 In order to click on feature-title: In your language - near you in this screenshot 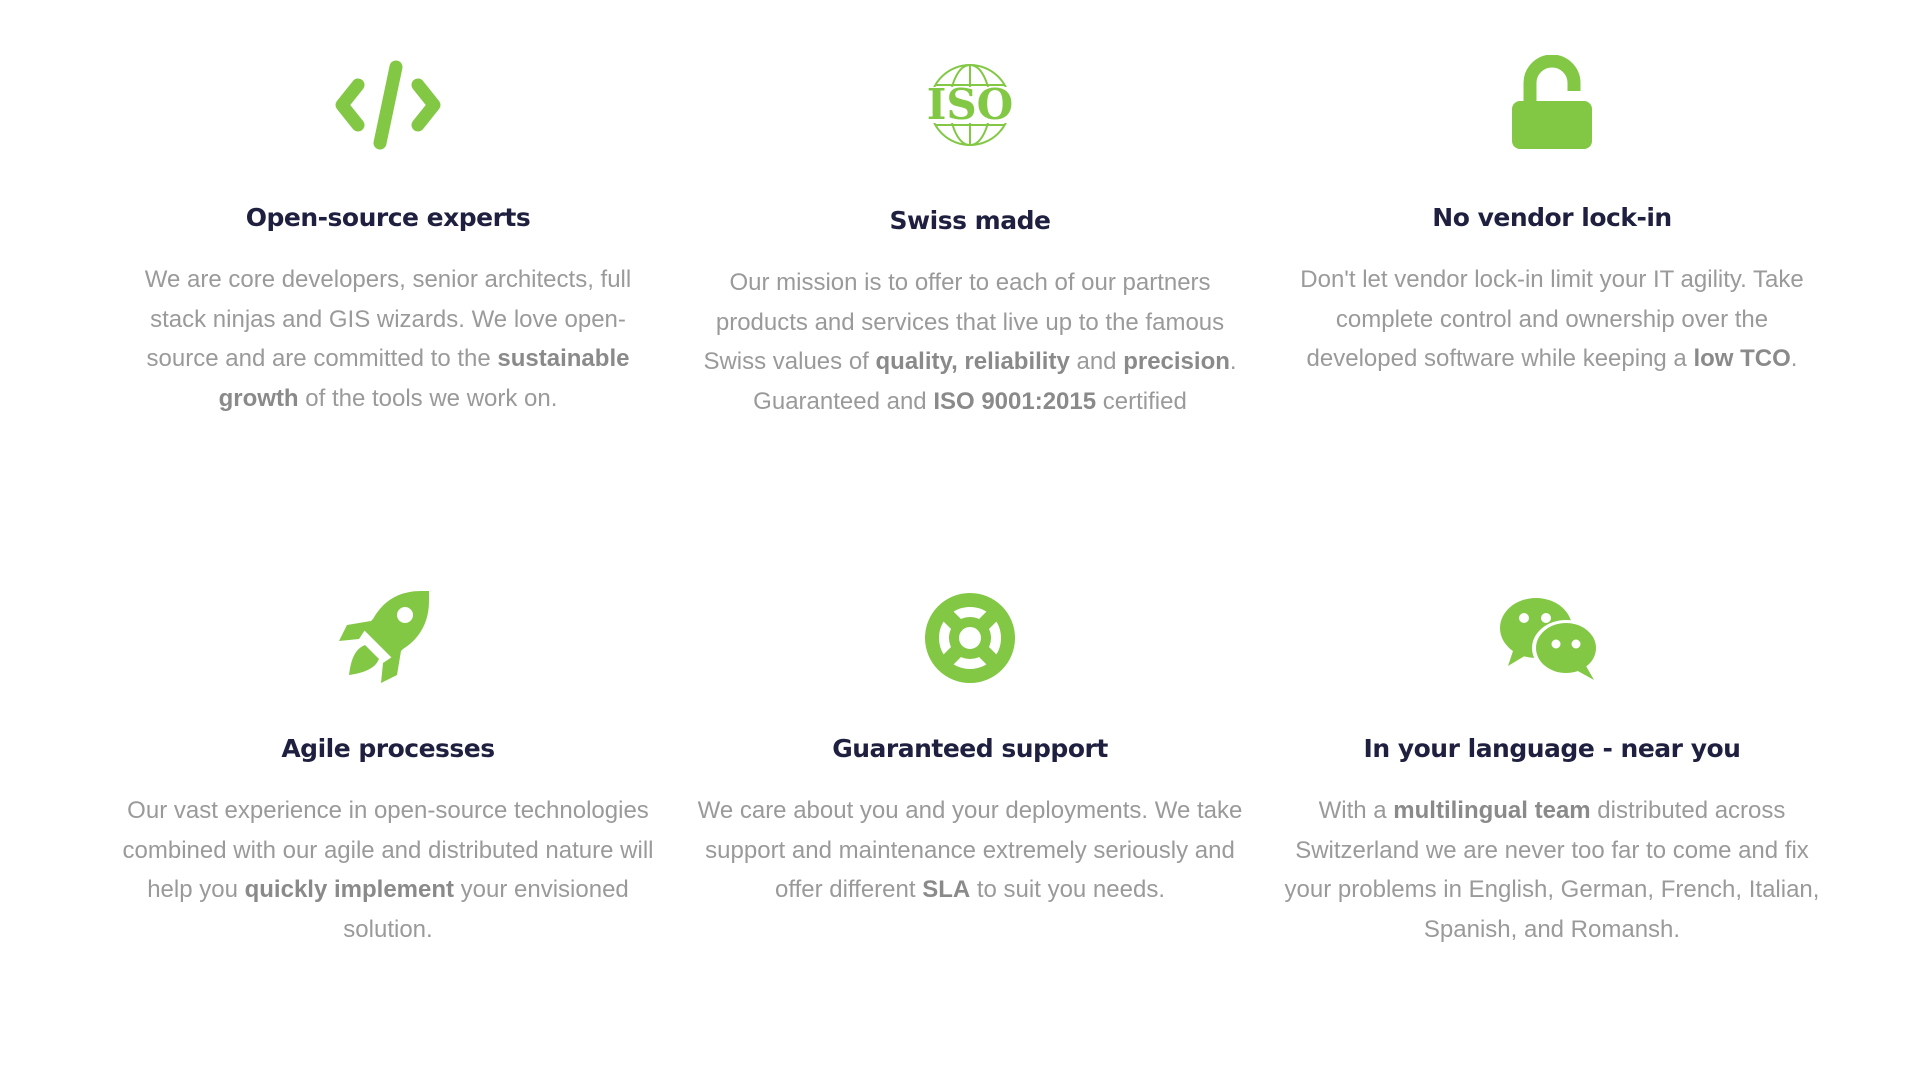, I will do `click(1552, 748)`.